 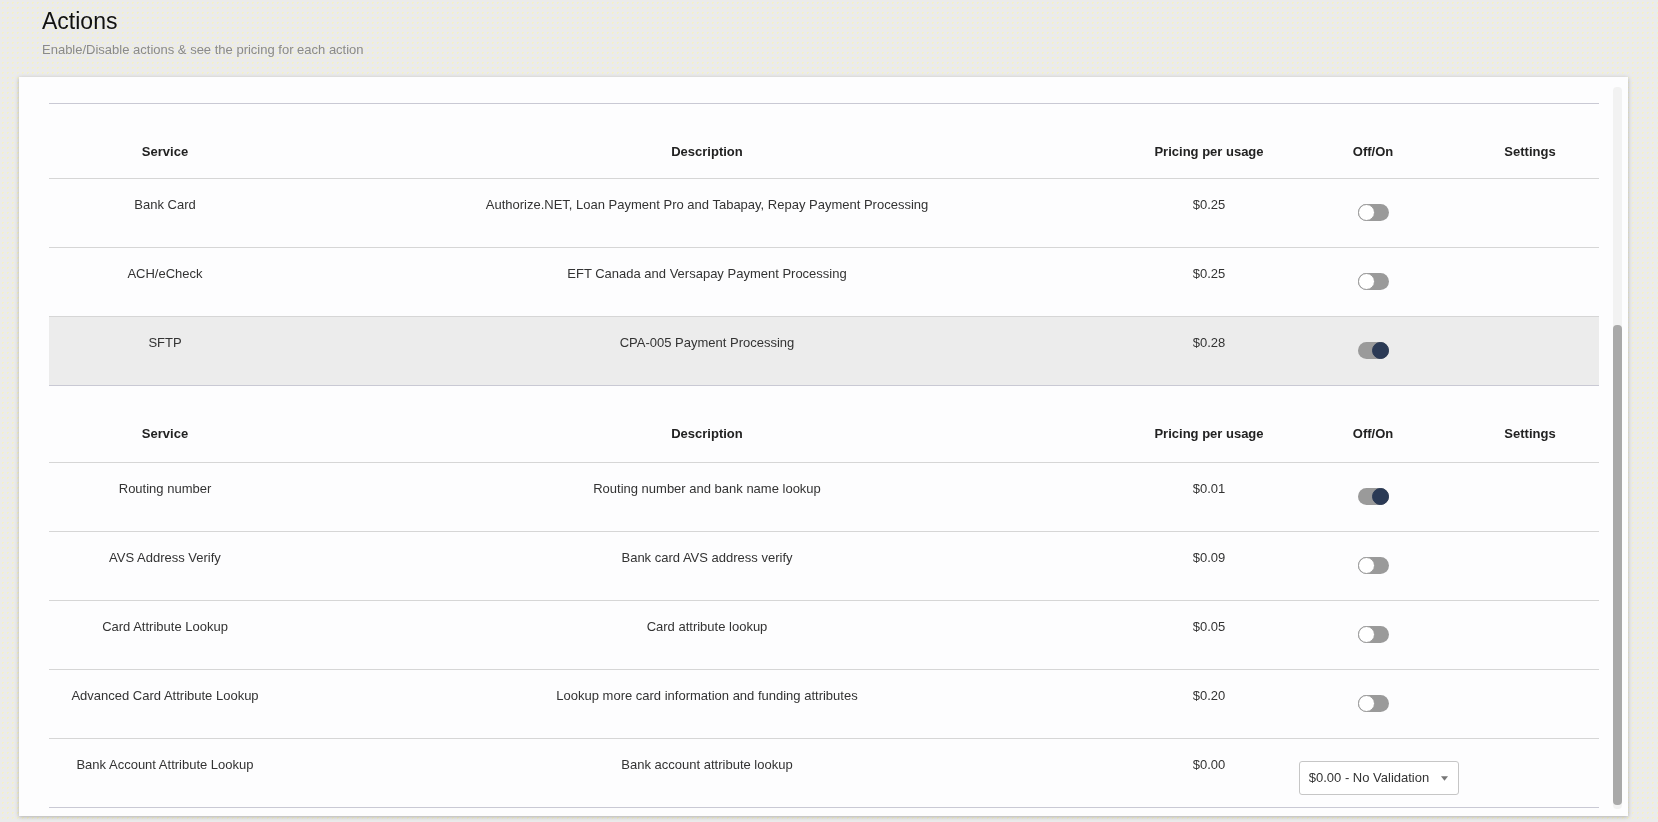 What do you see at coordinates (707, 557) in the screenshot?
I see `service-description: Bank card AVS address verify` at bounding box center [707, 557].